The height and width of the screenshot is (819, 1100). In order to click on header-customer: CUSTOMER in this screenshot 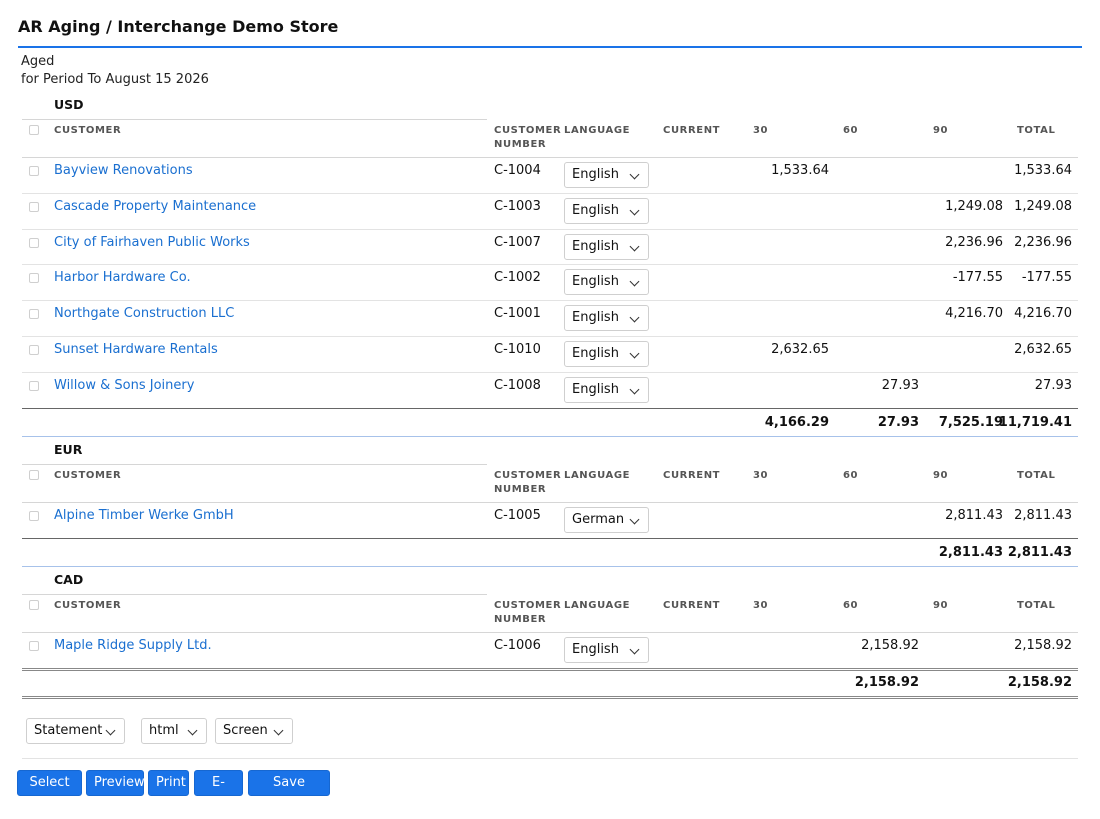, I will do `click(88, 605)`.